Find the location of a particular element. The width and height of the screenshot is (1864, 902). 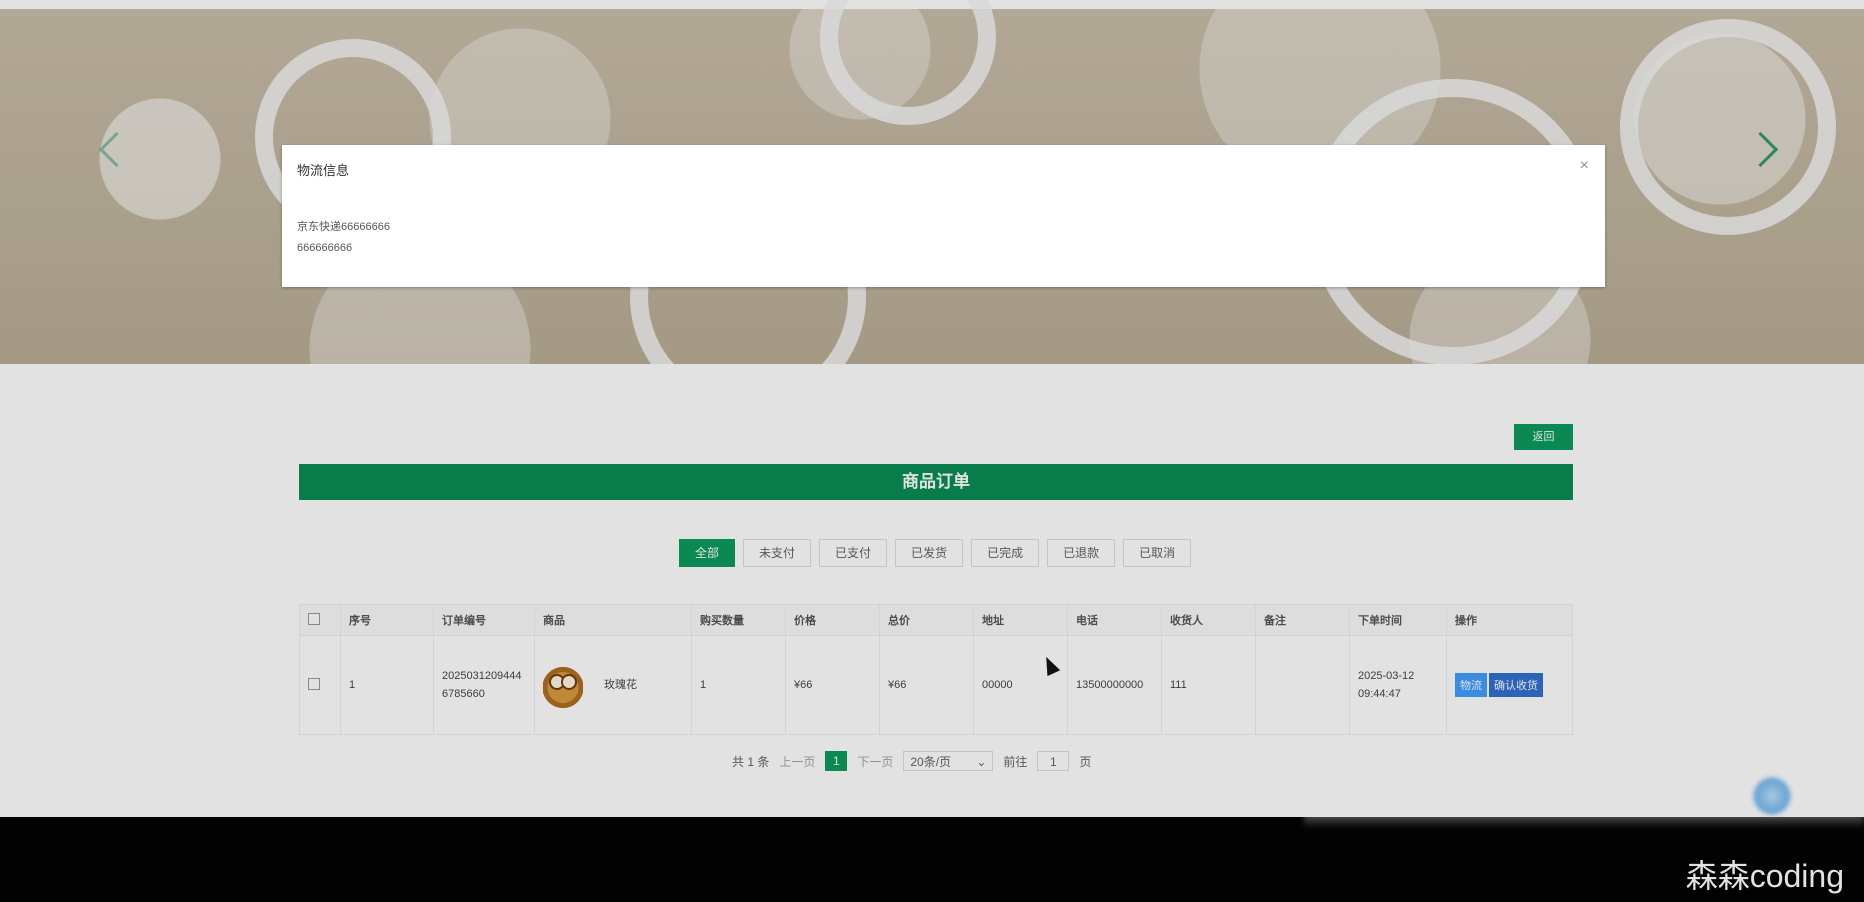

logistics-number-line: 666666666 is located at coordinates (325, 248).